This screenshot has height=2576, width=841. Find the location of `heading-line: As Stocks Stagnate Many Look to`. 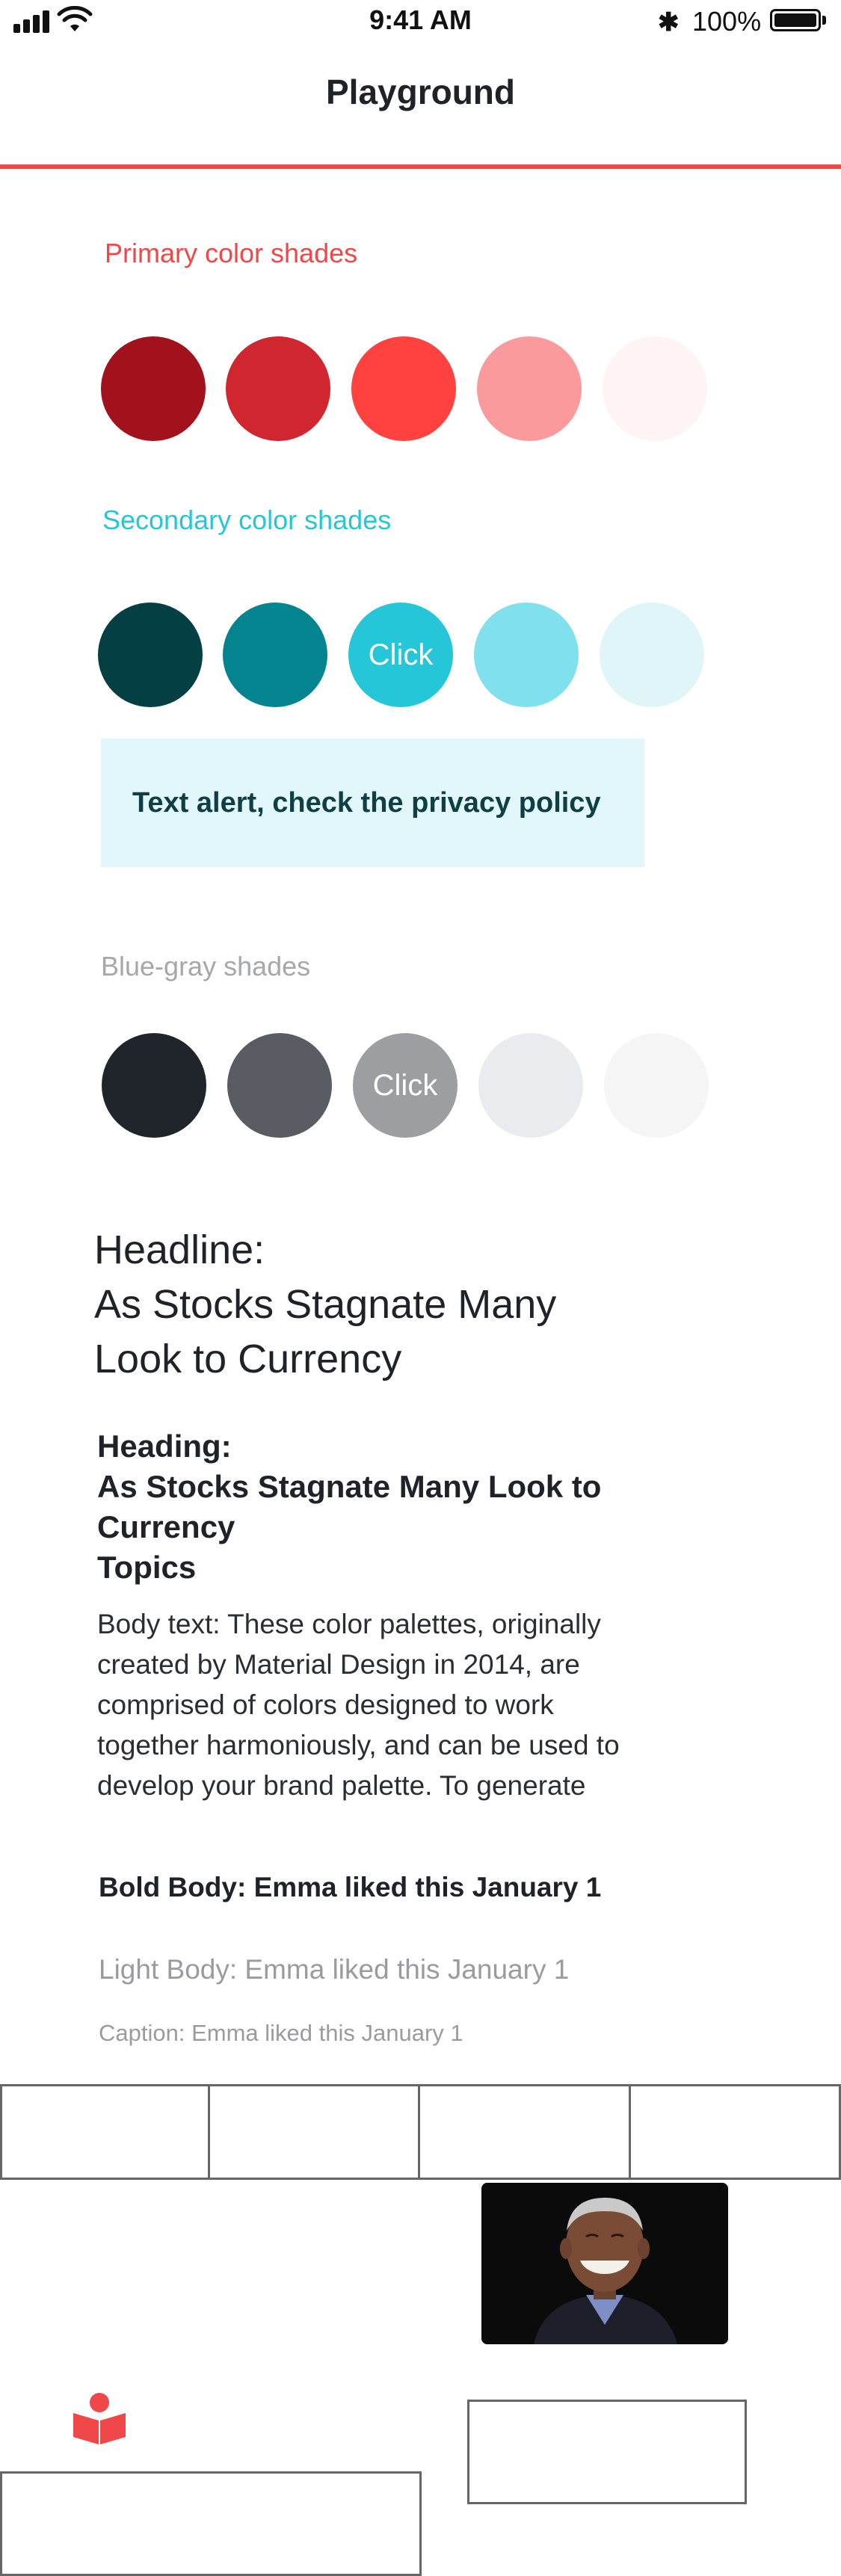

heading-line: As Stocks Stagnate Many Look to is located at coordinates (349, 1486).